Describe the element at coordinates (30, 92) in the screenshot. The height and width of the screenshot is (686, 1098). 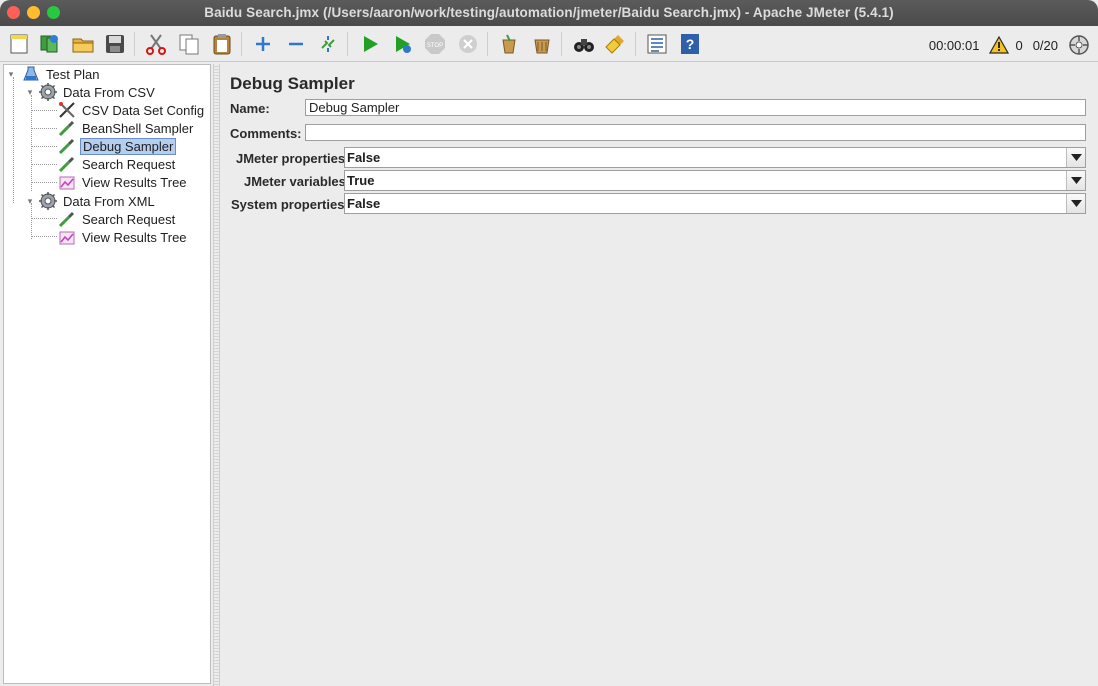
I see `data-from-csv-toggle: ▾` at that location.